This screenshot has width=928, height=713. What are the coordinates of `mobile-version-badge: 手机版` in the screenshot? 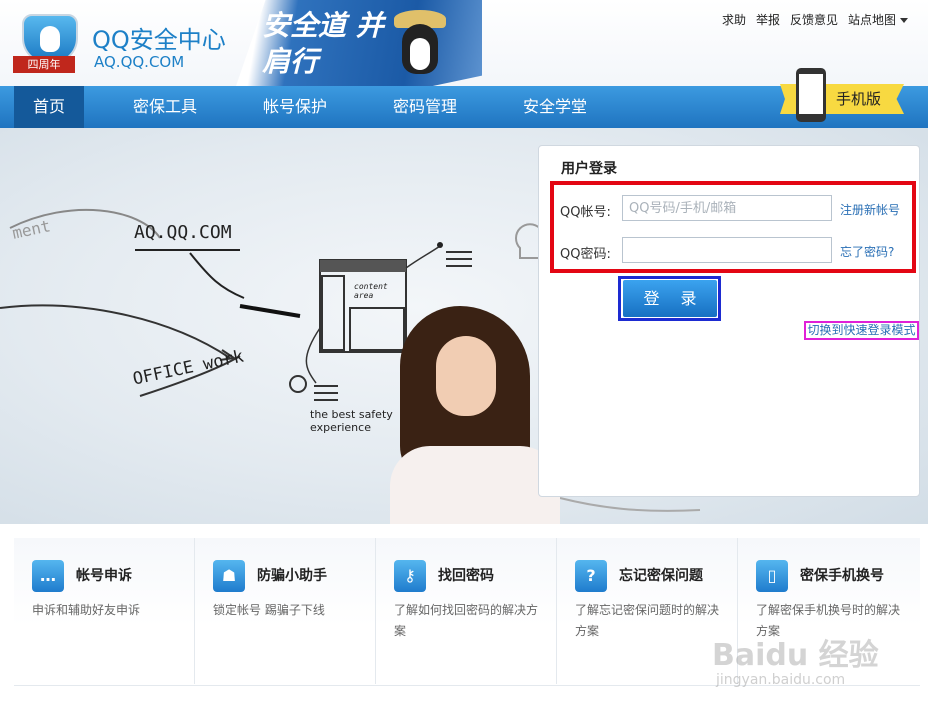 It's located at (845, 96).